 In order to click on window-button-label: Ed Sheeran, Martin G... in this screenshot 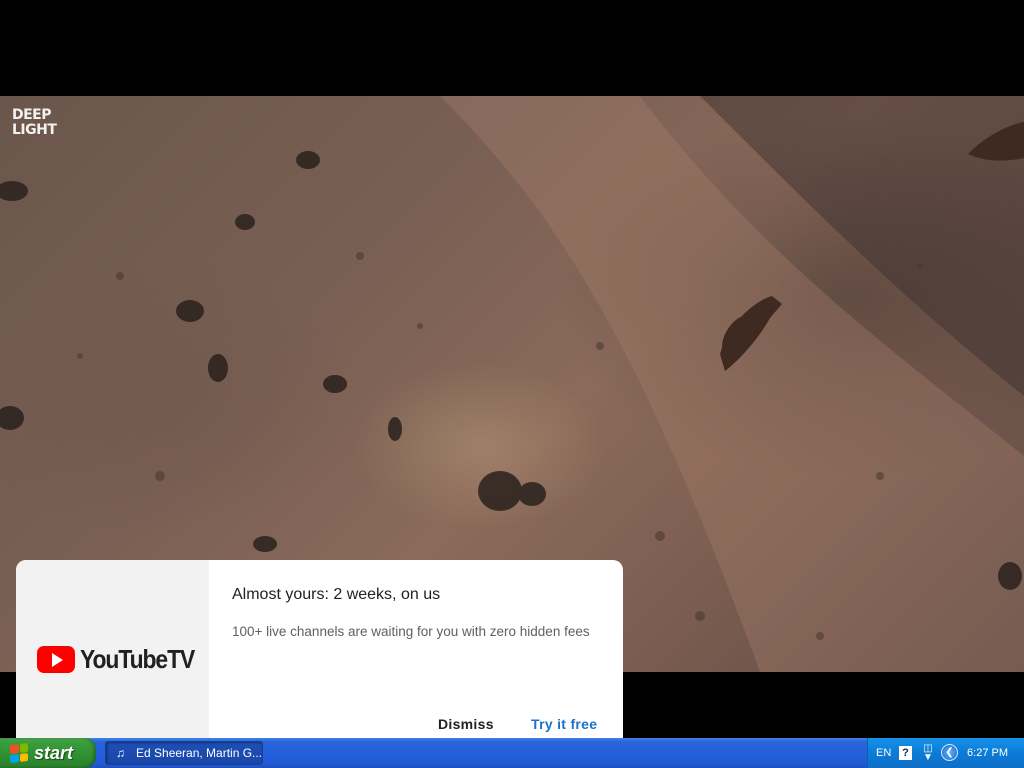, I will do `click(199, 753)`.